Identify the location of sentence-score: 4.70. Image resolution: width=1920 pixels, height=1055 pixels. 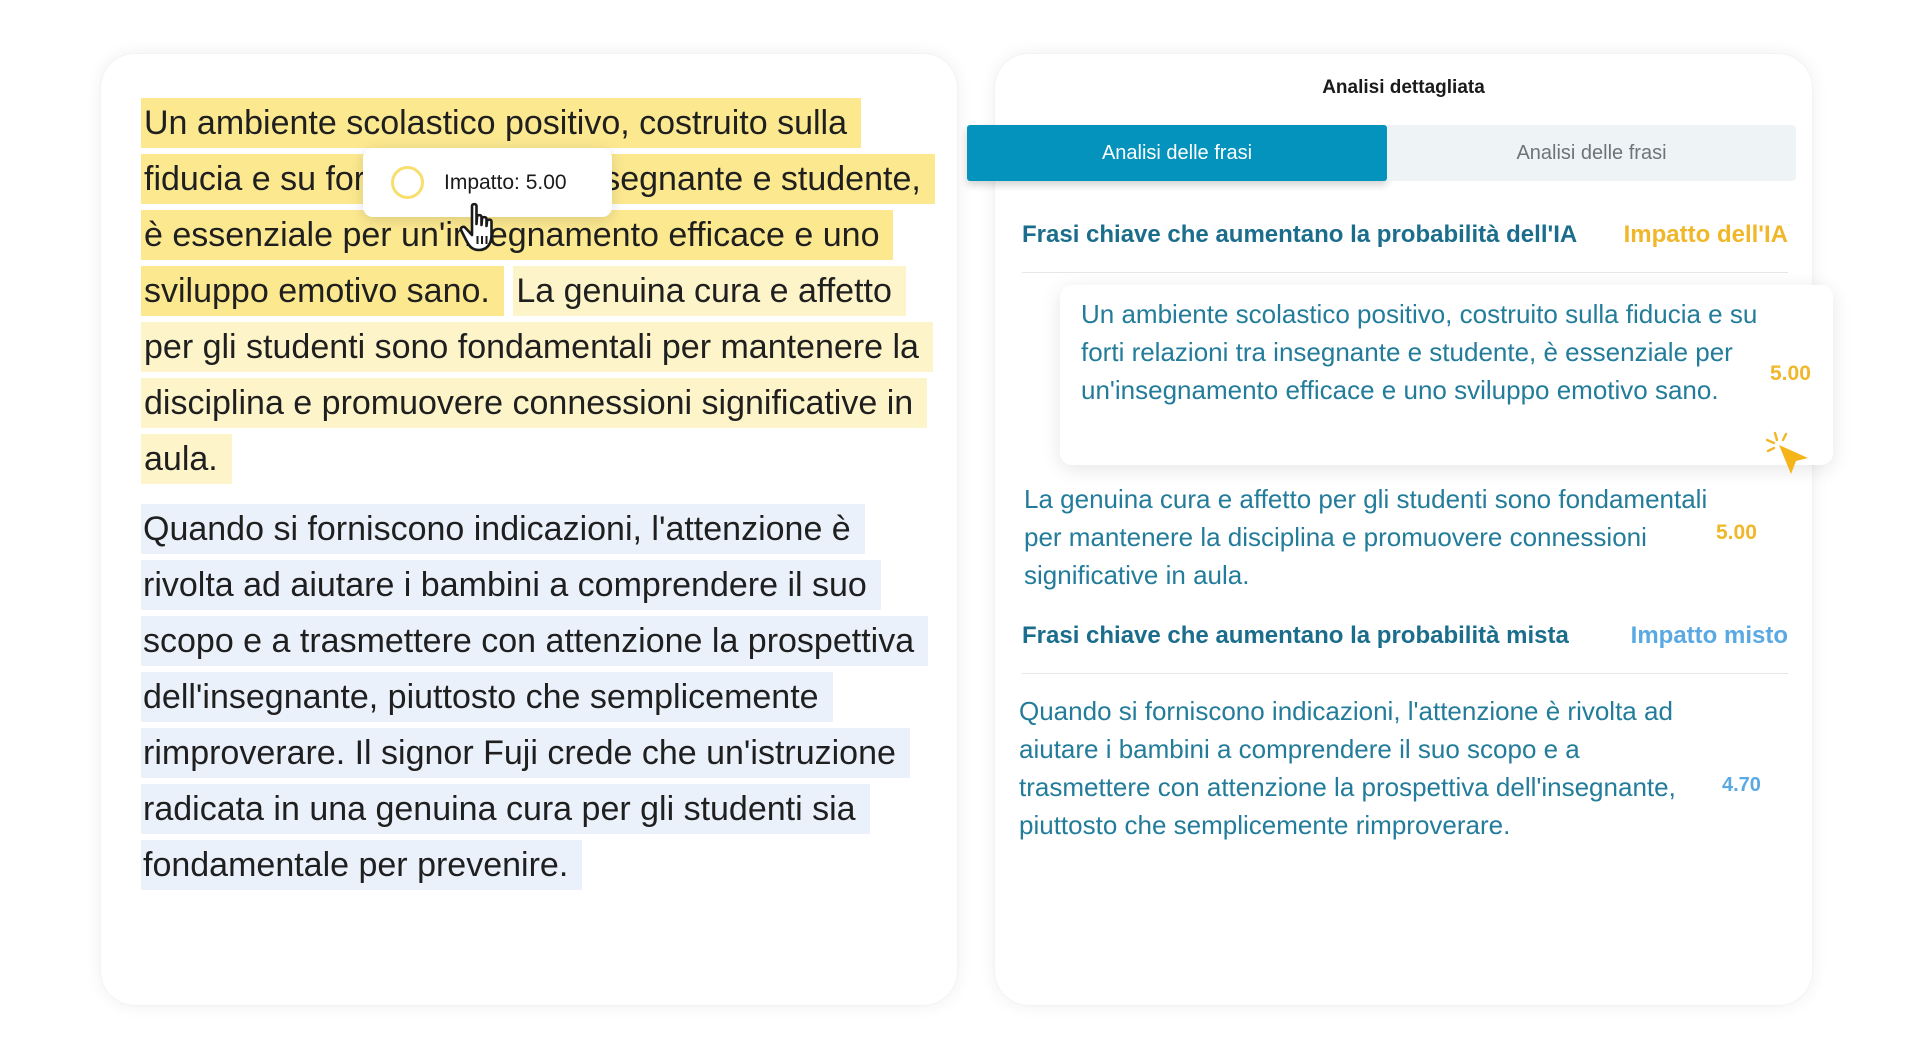
(1741, 785).